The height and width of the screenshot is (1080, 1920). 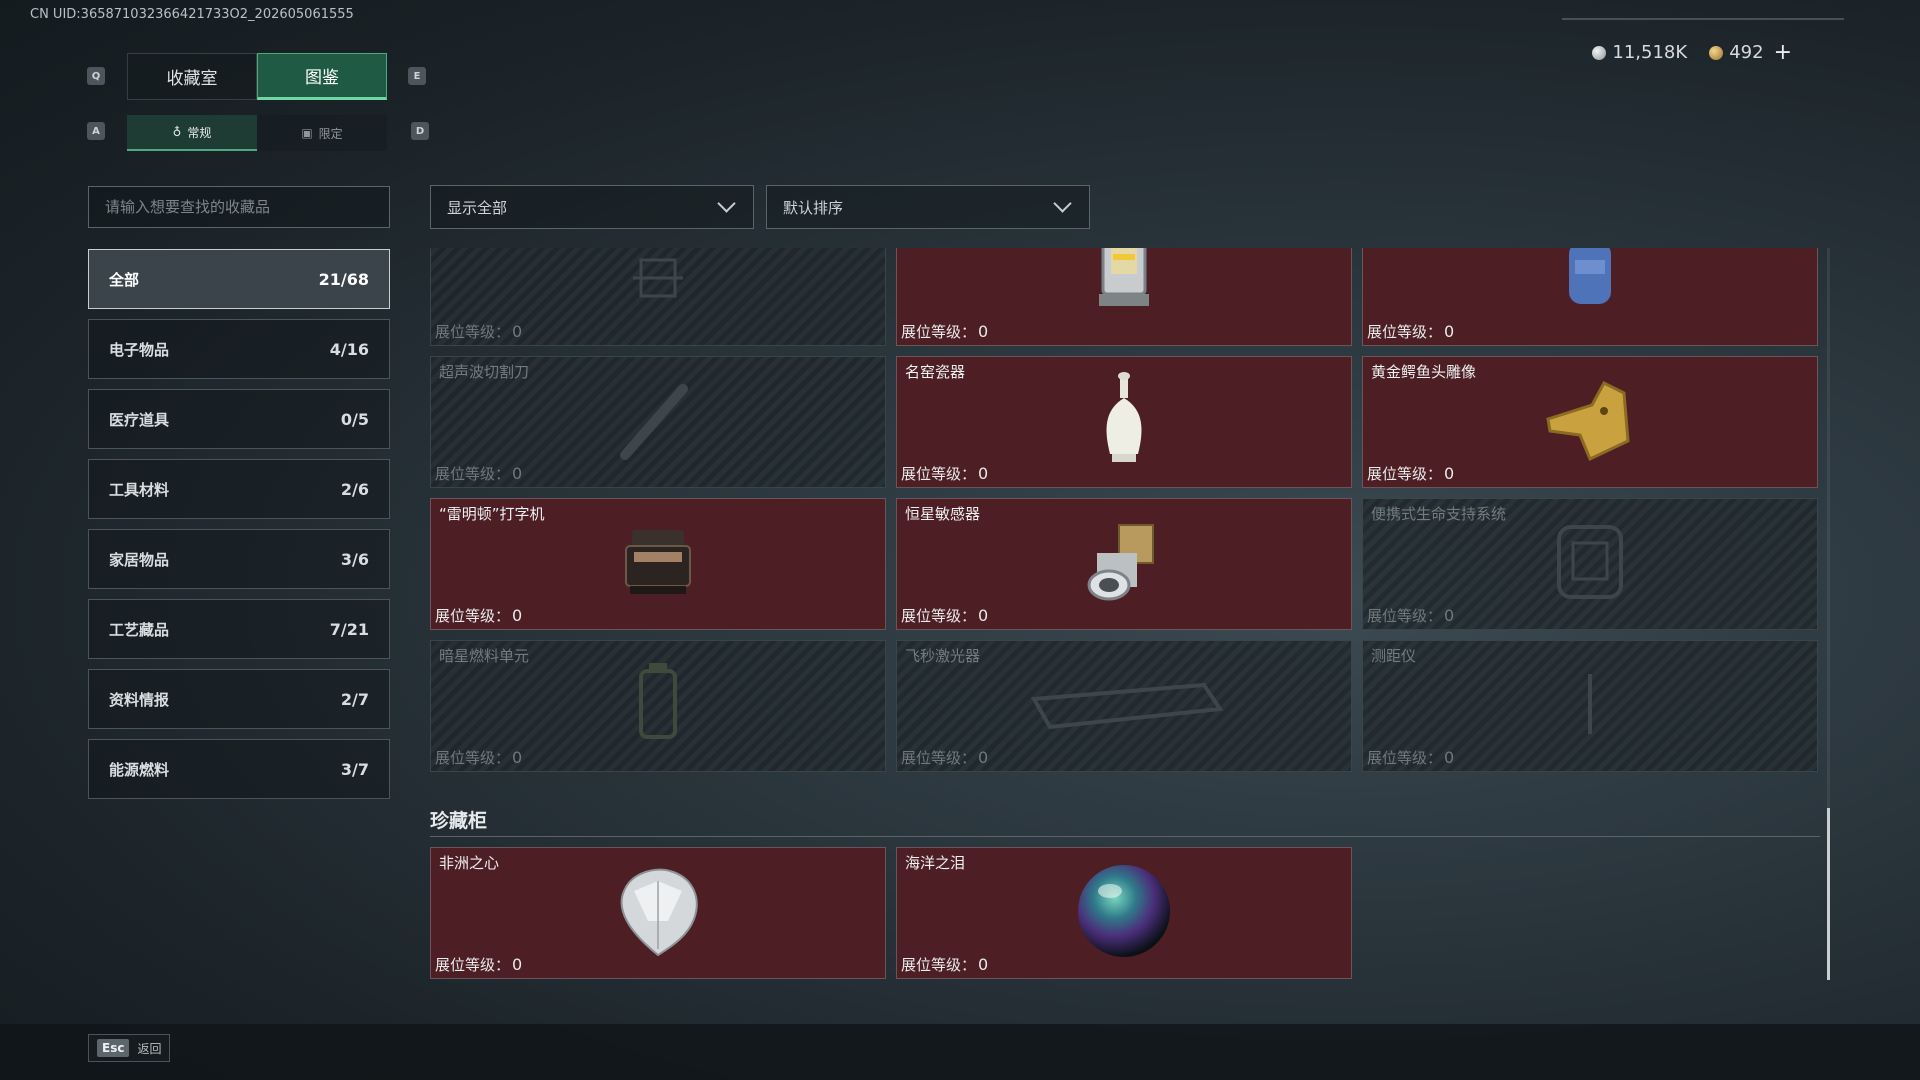 I want to click on collection-card: 黄金鳄鱼头雕像 展位等级： 0, so click(x=1590, y=422).